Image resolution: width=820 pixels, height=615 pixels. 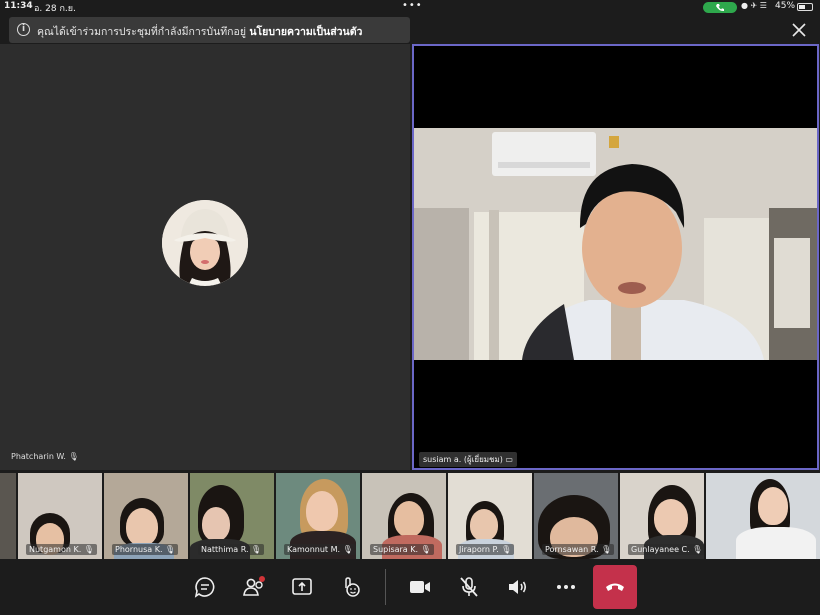 What do you see at coordinates (763, 516) in the screenshot?
I see `participant-thumb` at bounding box center [763, 516].